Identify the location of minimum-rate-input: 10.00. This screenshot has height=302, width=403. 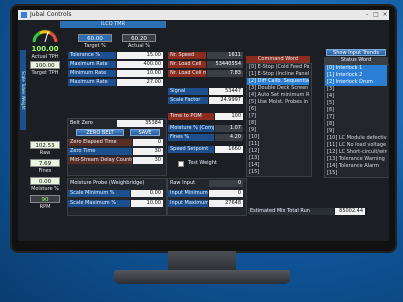
(140, 73).